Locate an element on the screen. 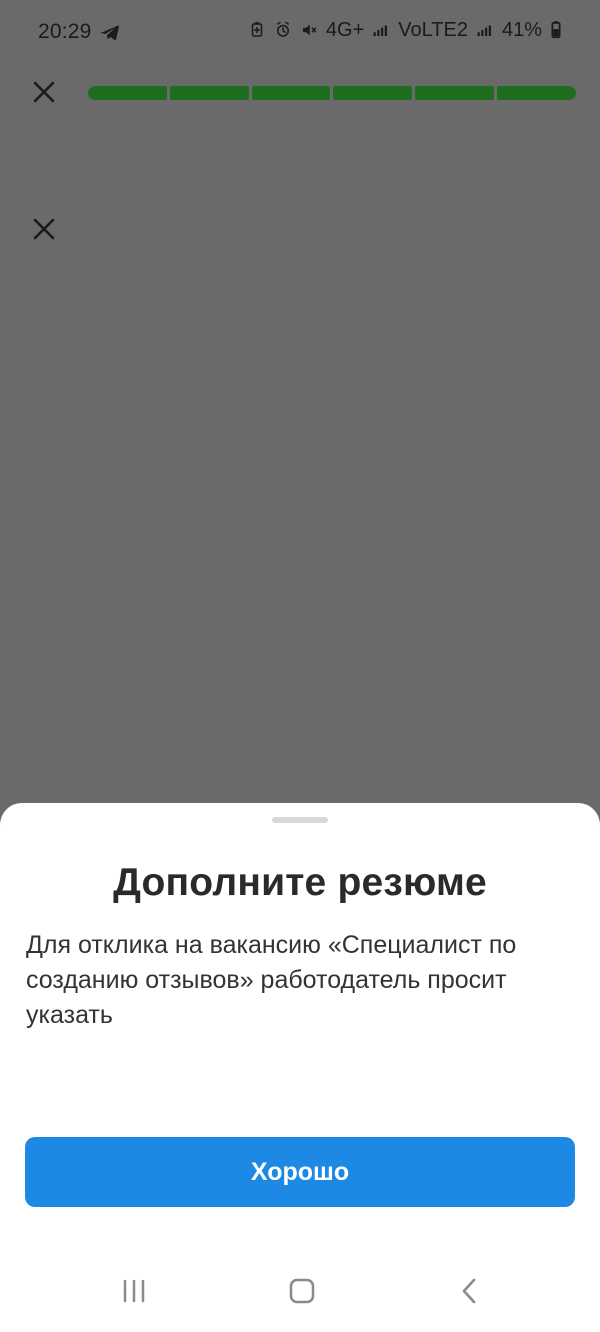  back-icon is located at coordinates (470, 1291).